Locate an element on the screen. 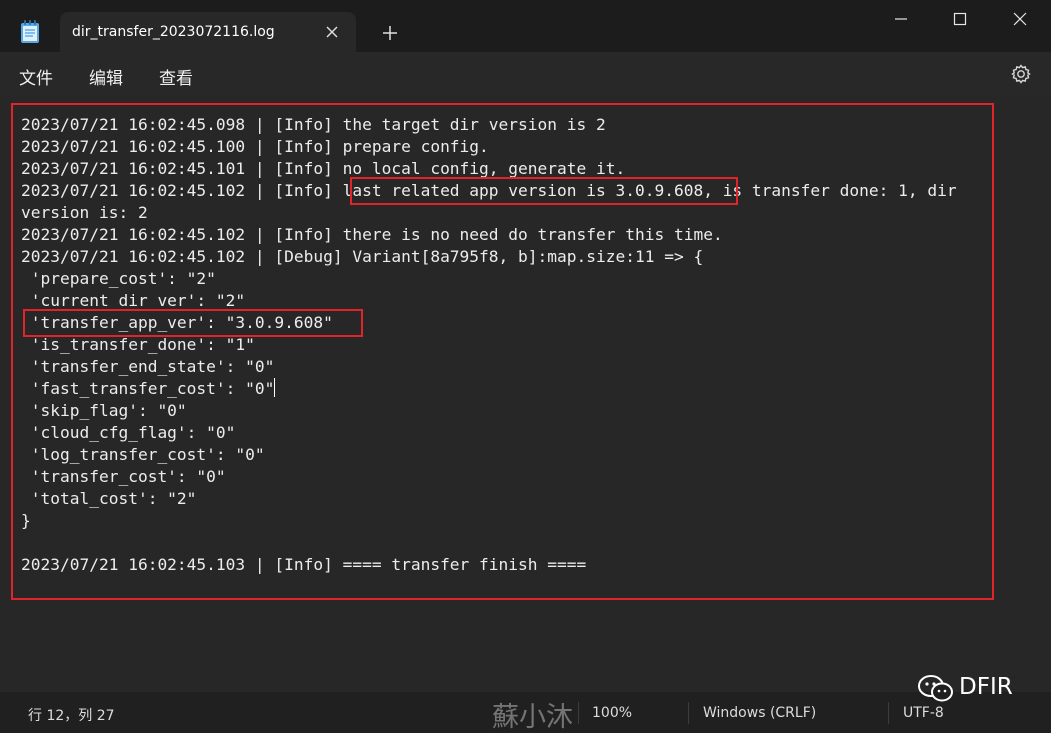 This screenshot has height=733, width=1051. wechat-icon is located at coordinates (935, 688).